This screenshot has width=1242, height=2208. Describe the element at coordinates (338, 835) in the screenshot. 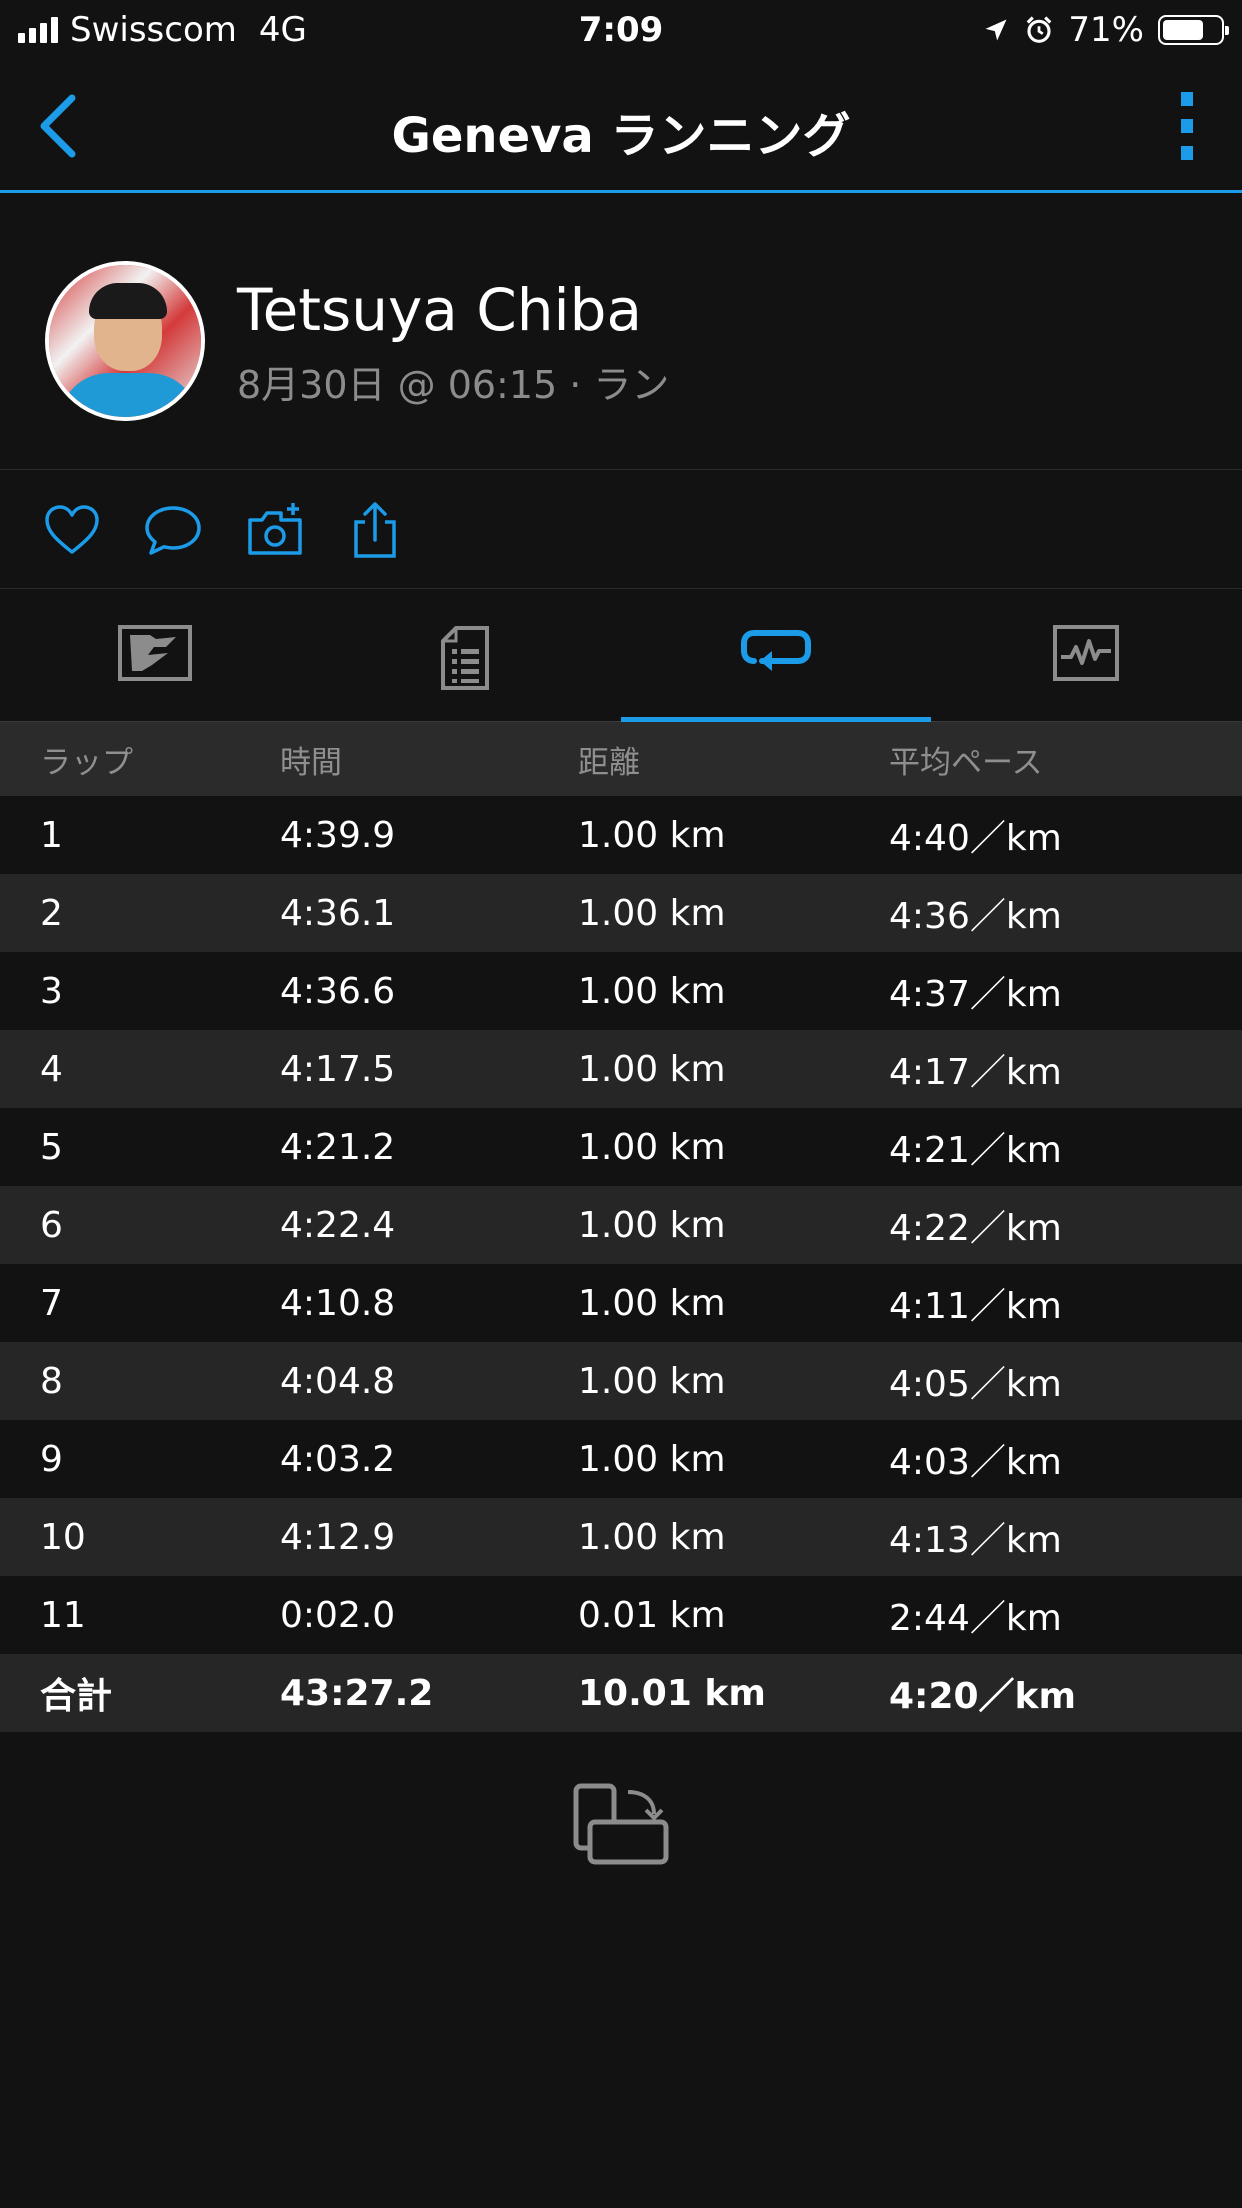

I see `lap-time: 4:39.9` at that location.